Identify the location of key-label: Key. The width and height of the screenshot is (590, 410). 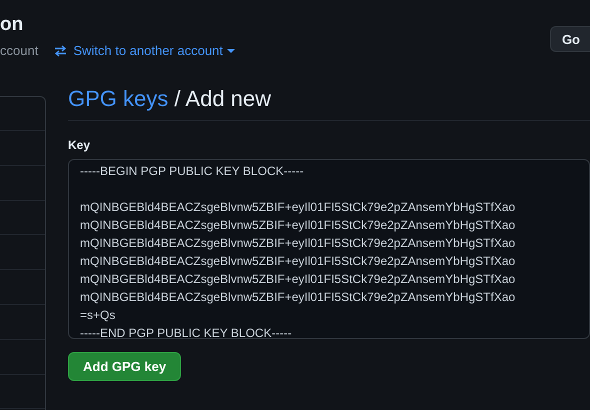
(79, 145).